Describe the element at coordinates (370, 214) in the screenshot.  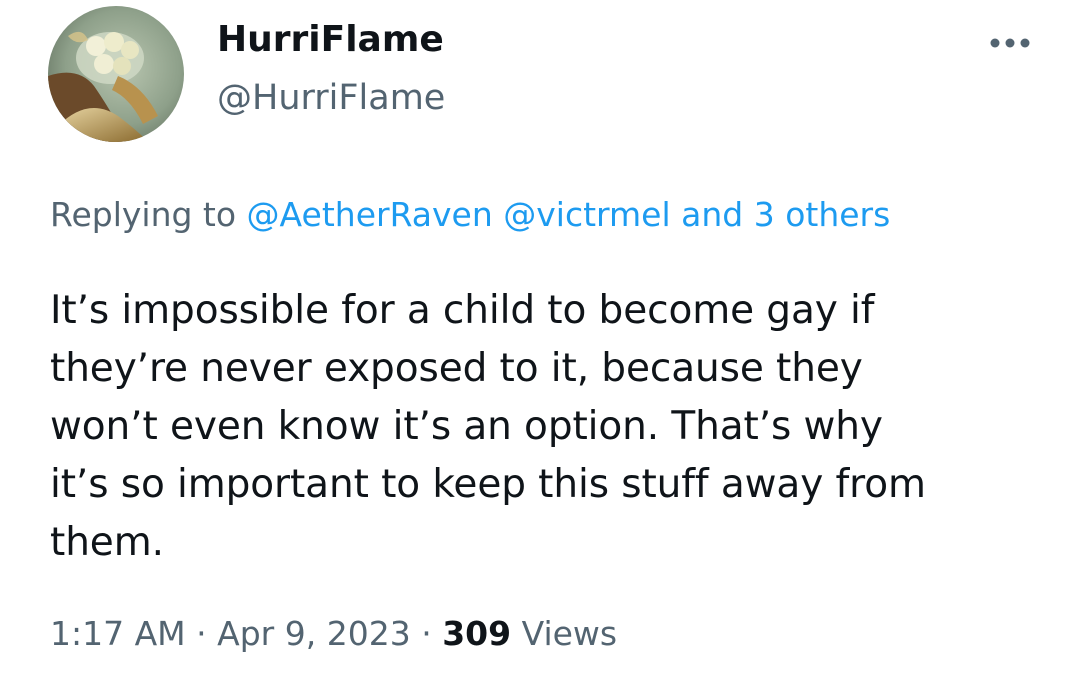
I see `mention-aetherraven: @AetherRaven` at that location.